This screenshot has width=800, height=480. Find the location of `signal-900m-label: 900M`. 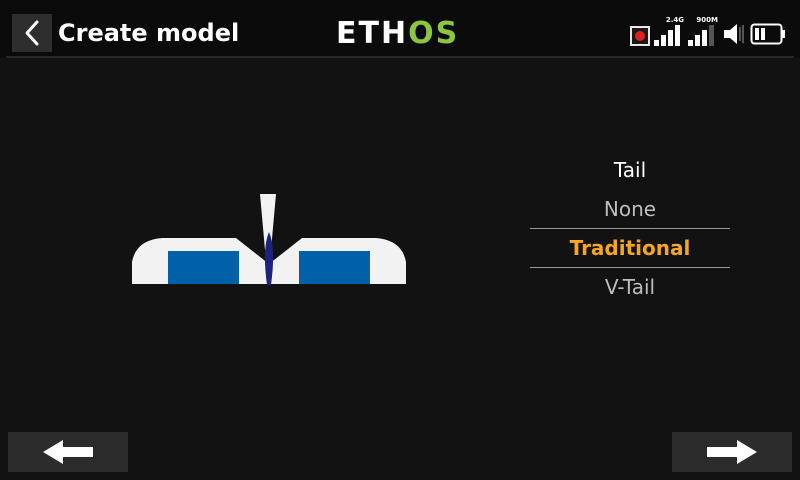

signal-900m-label: 900M is located at coordinates (707, 20).